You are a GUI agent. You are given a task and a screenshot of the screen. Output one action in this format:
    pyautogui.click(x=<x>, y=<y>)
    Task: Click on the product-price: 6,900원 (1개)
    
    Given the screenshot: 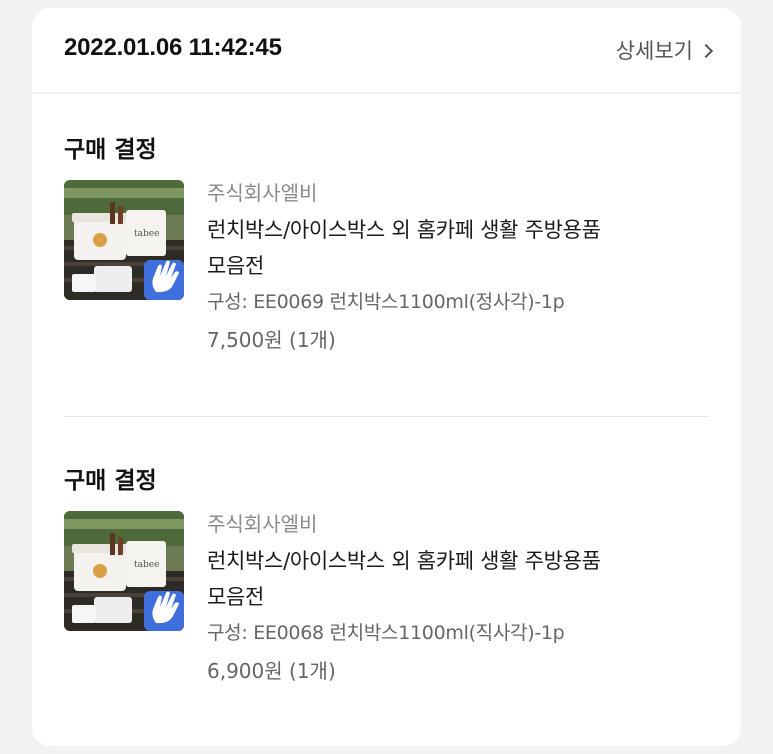 What is the action you would take?
    pyautogui.click(x=271, y=671)
    